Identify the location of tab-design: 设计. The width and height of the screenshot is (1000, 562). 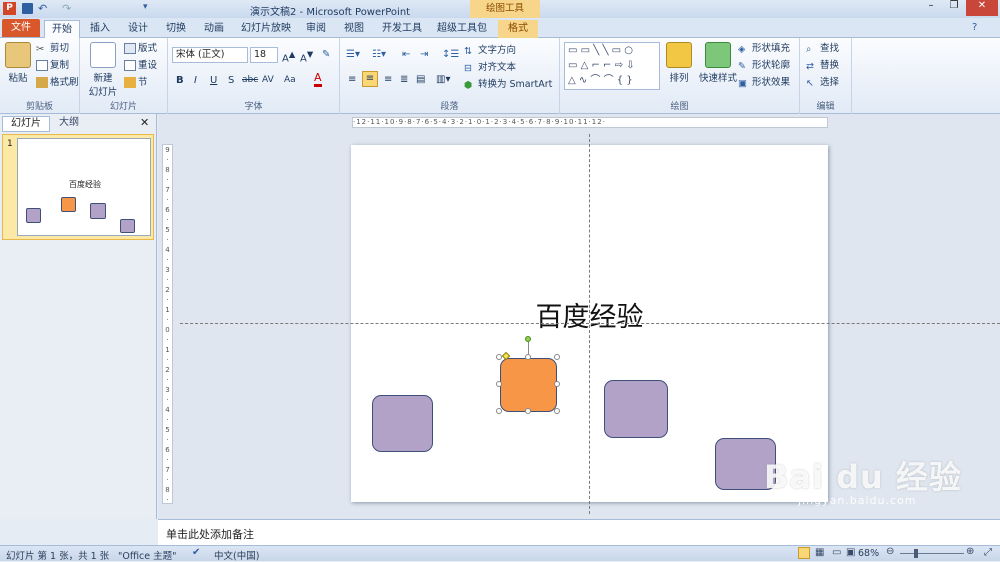
(138, 29).